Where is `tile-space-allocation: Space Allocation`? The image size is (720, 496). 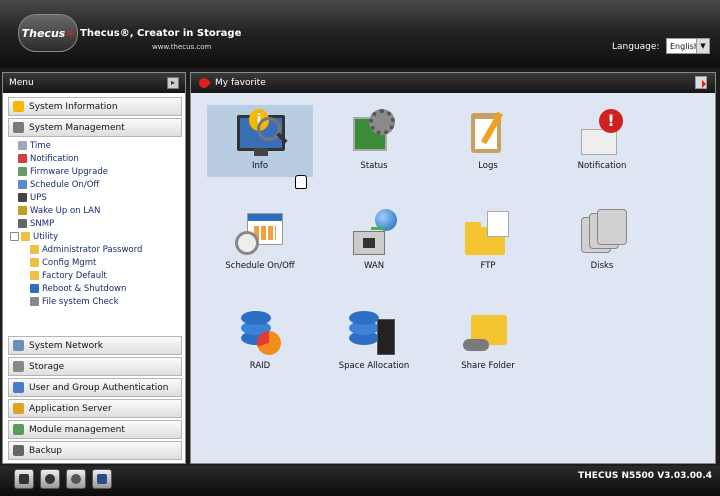
tile-space-allocation: Space Allocation is located at coordinates (374, 341).